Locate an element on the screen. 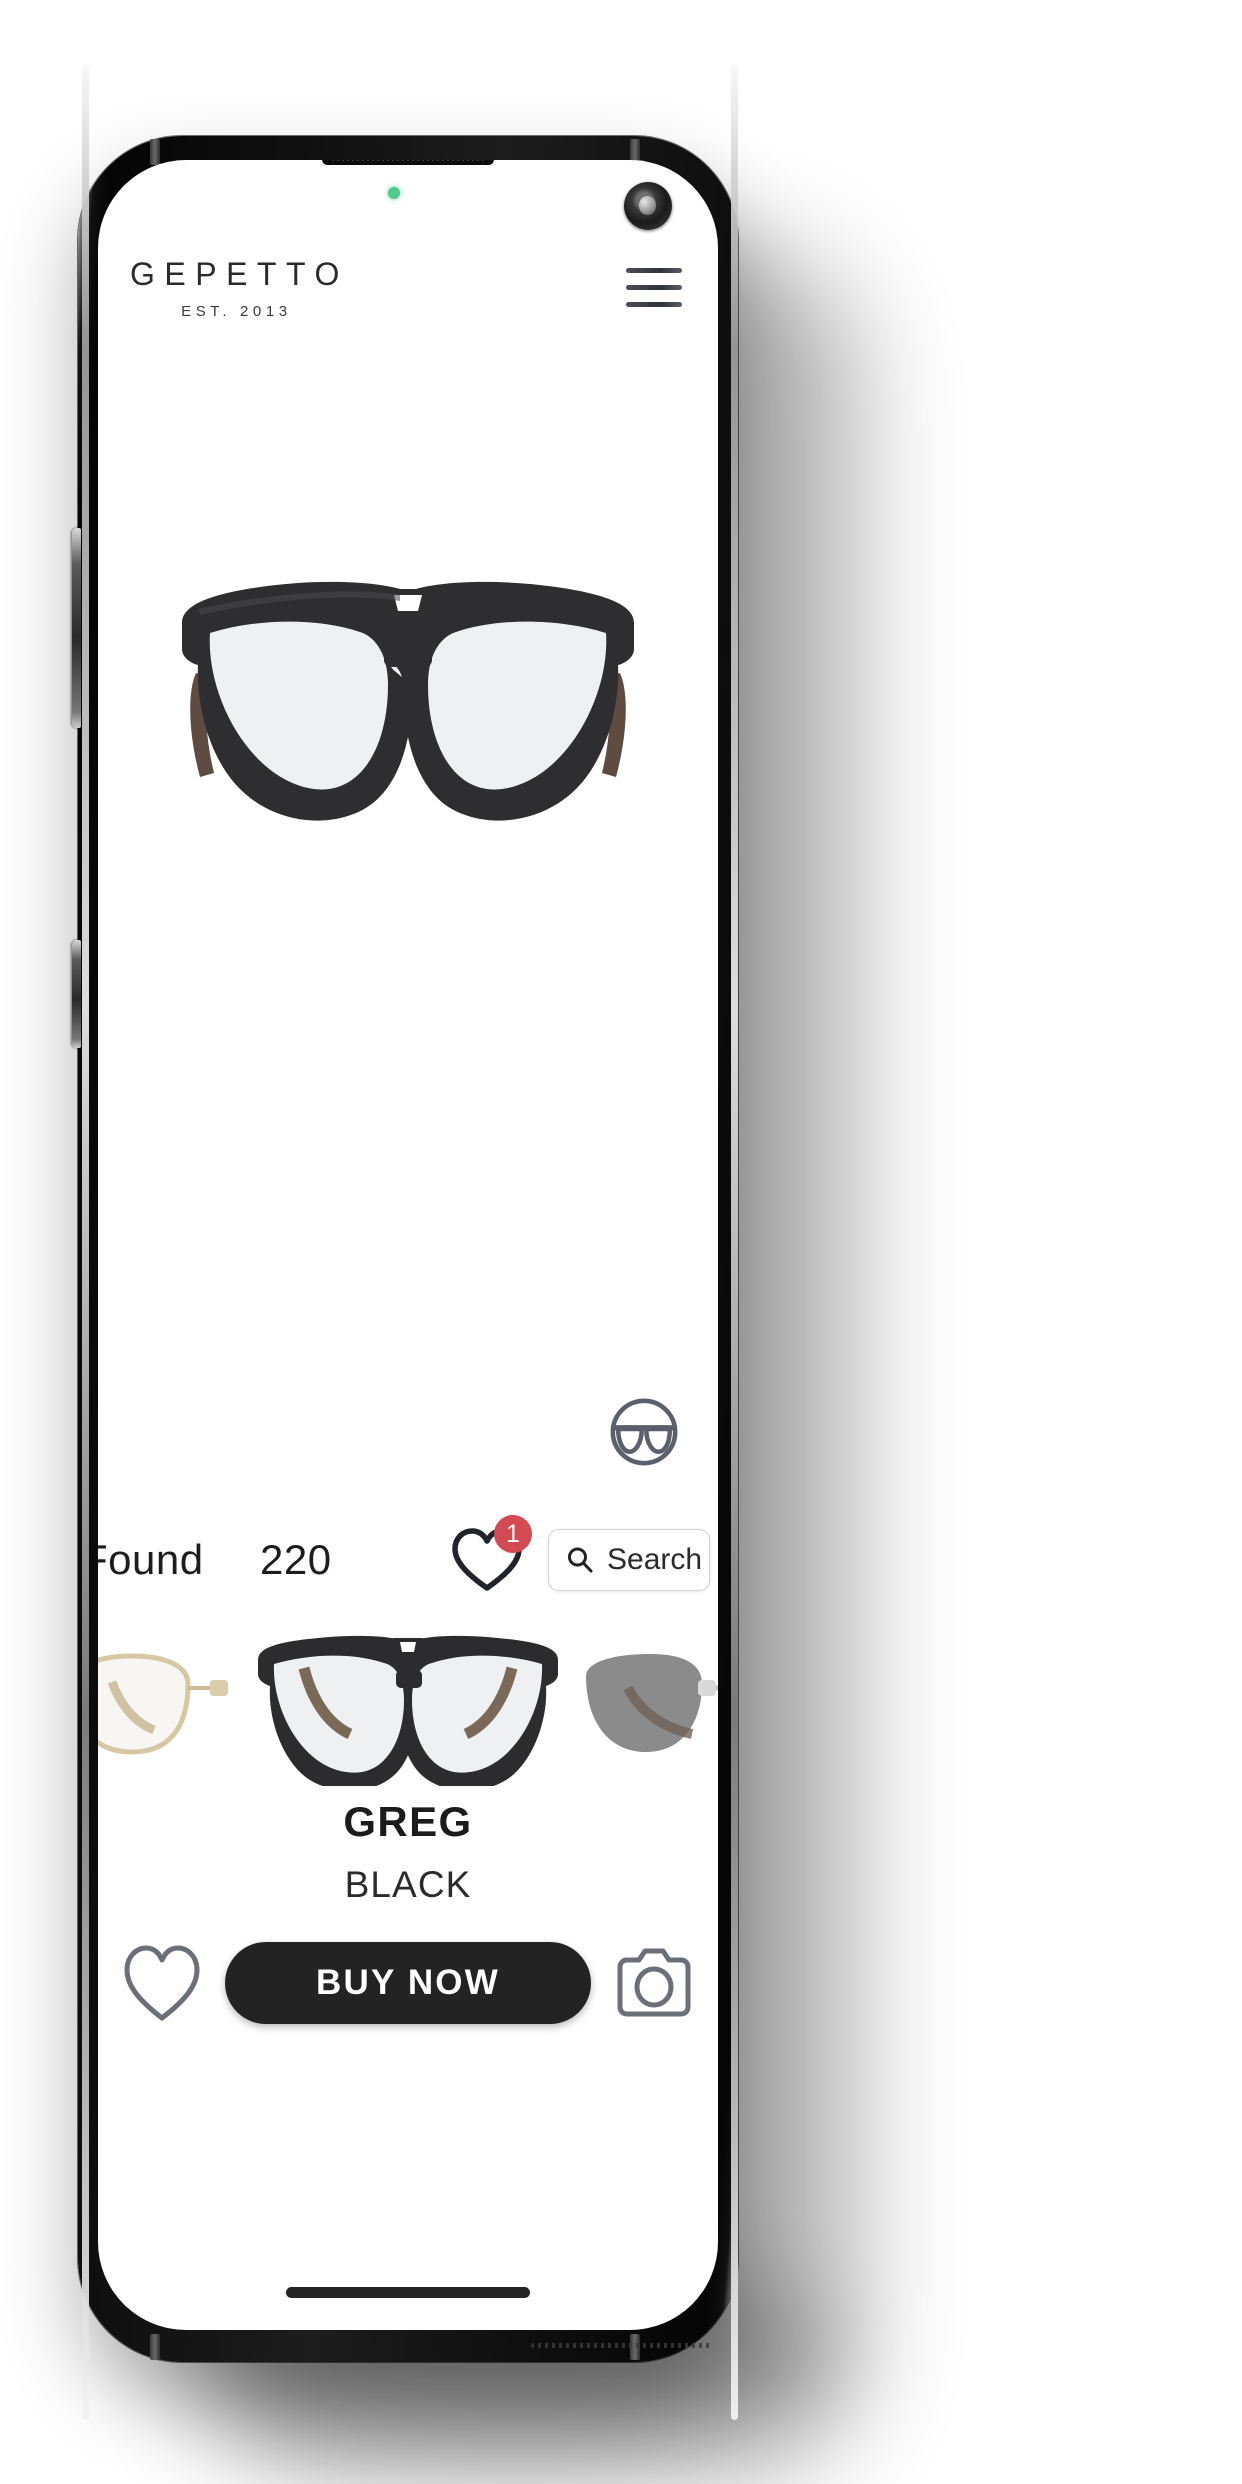  gold-wire-frames-icon is located at coordinates (163, 1704).